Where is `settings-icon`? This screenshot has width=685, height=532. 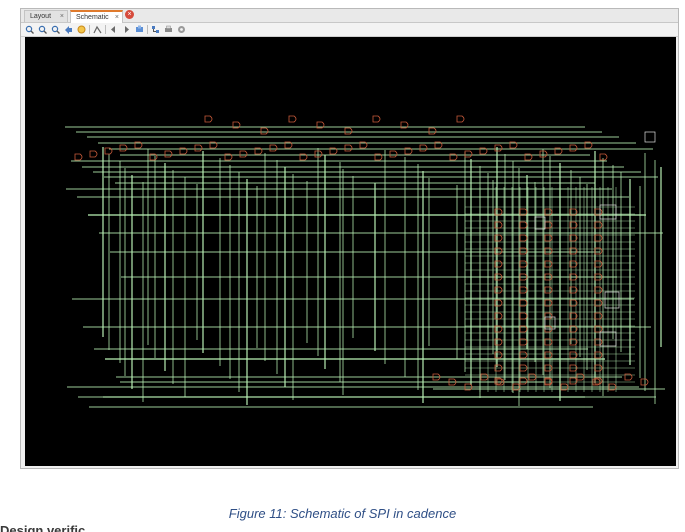
settings-icon is located at coordinates (181, 29).